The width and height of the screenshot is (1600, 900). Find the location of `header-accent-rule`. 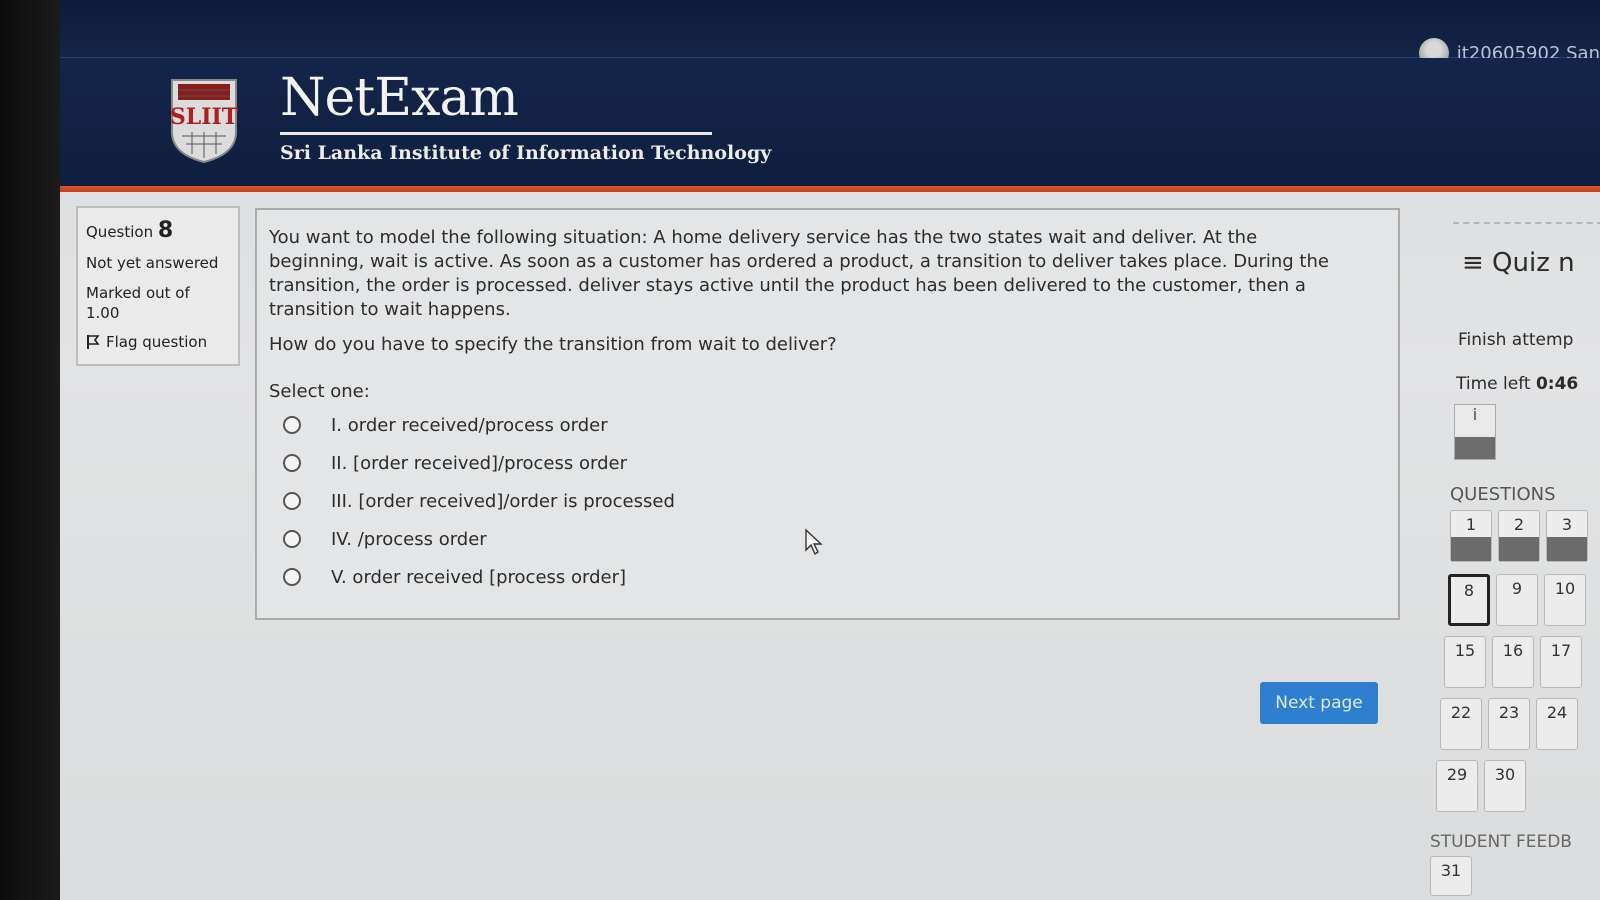

header-accent-rule is located at coordinates (830, 189).